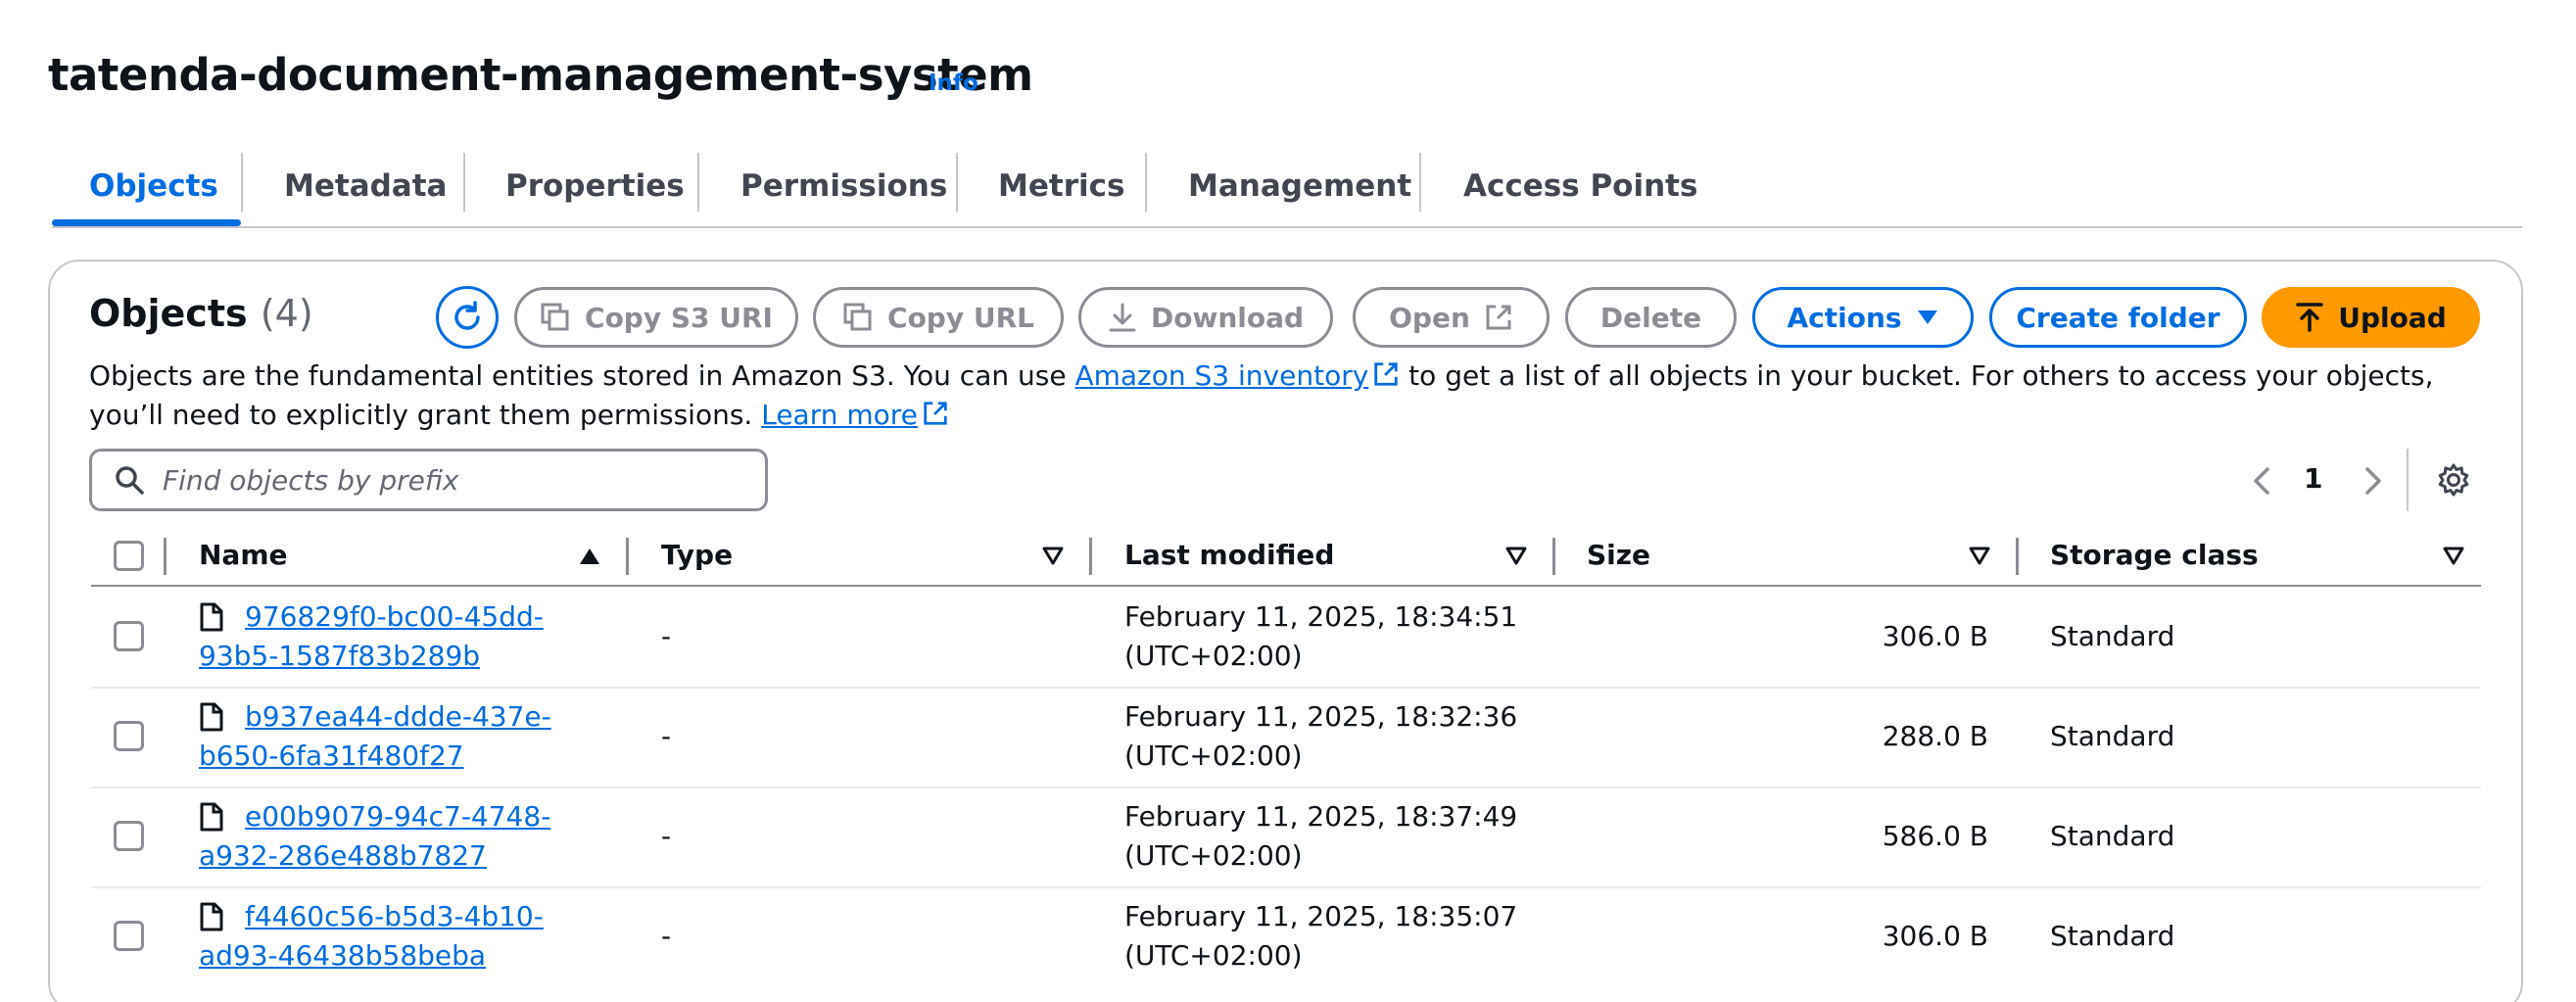 This screenshot has width=2576, height=1002. I want to click on open-label: Open, so click(1429, 317).